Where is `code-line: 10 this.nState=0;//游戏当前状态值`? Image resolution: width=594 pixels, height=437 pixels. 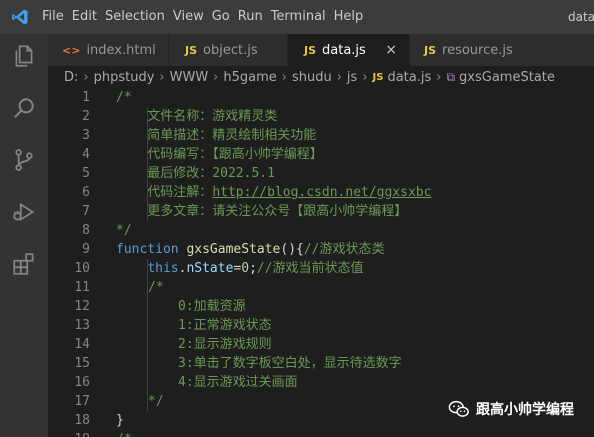 code-line: 10 this.nState=0;//游戏当前状态值 is located at coordinates (321, 268).